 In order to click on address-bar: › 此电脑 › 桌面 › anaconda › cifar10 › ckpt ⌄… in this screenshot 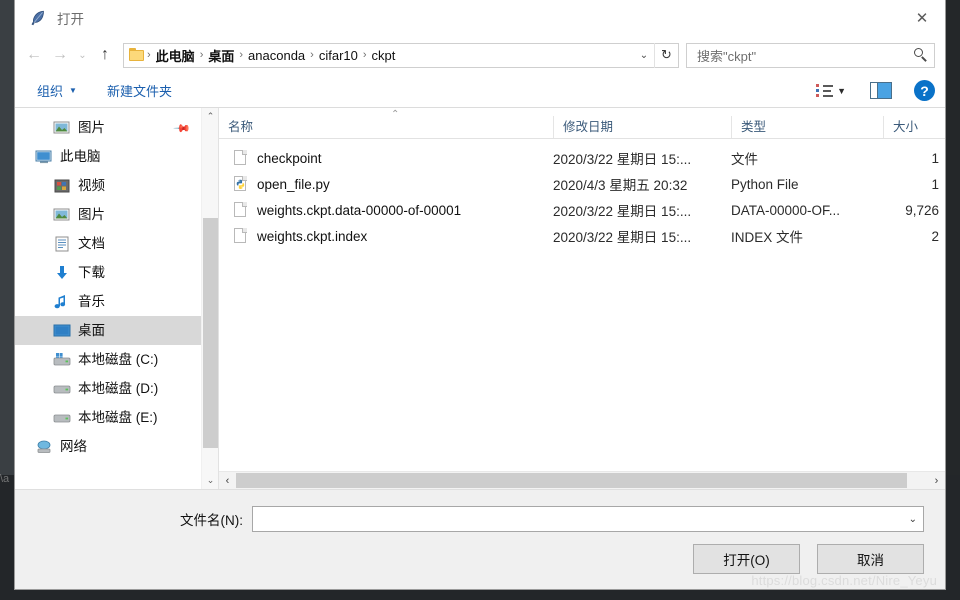, I will do `click(401, 55)`.